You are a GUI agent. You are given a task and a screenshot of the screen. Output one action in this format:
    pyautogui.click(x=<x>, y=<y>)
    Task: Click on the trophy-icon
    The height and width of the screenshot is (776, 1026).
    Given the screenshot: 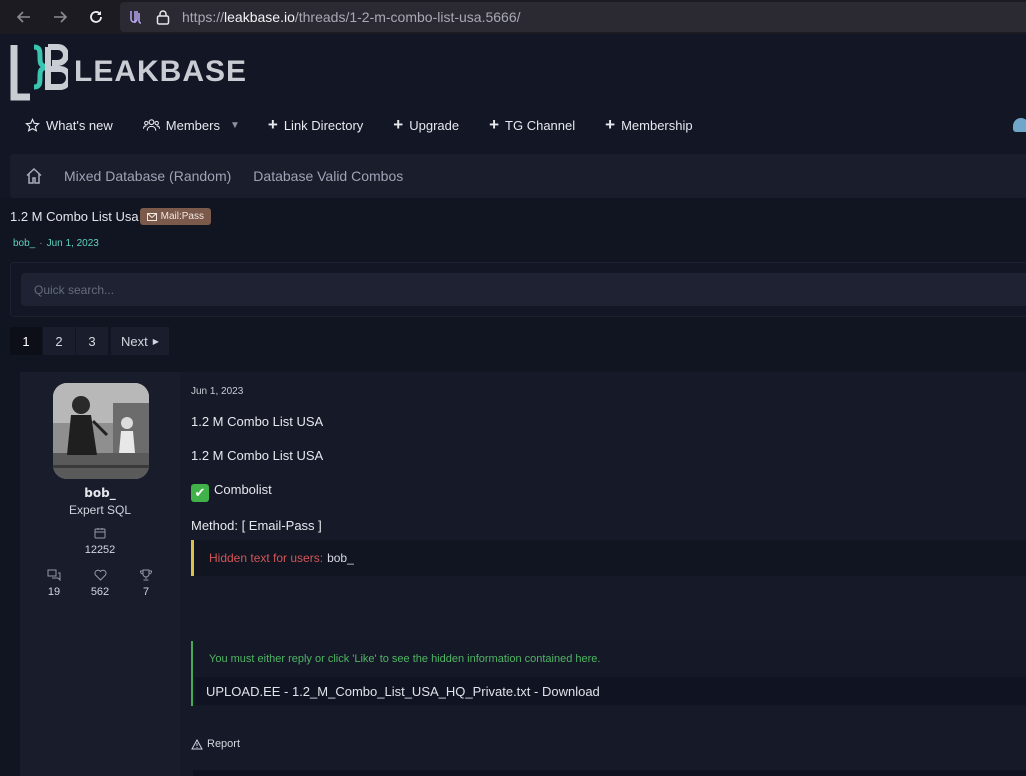 What is the action you would take?
    pyautogui.click(x=146, y=577)
    